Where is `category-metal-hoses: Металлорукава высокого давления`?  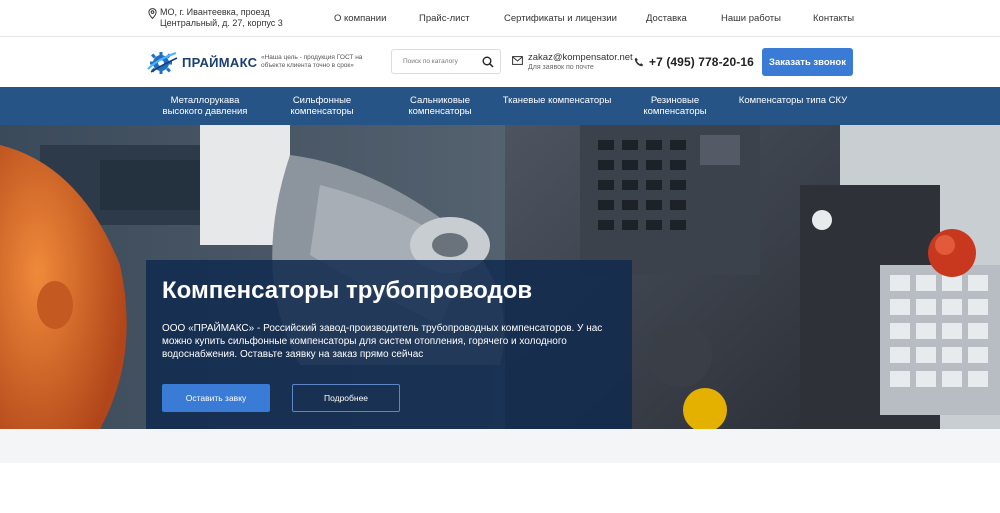 category-metal-hoses: Металлорукава высокого давления is located at coordinates (205, 106).